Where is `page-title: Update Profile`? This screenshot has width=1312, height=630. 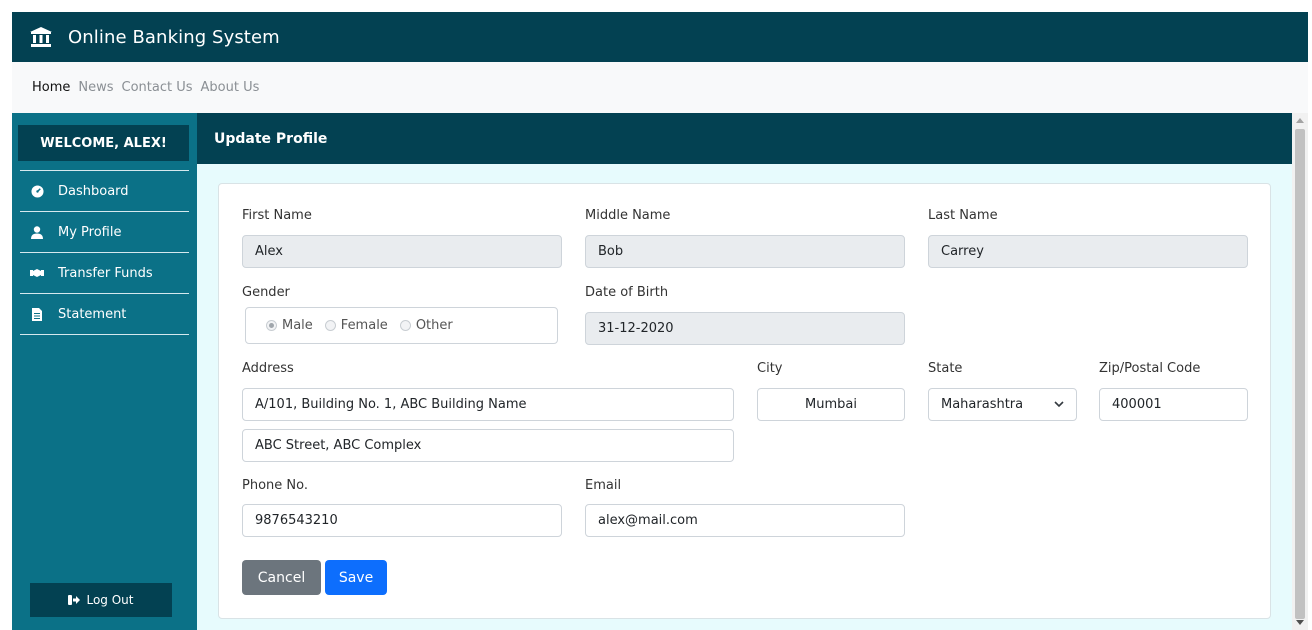 page-title: Update Profile is located at coordinates (744, 138).